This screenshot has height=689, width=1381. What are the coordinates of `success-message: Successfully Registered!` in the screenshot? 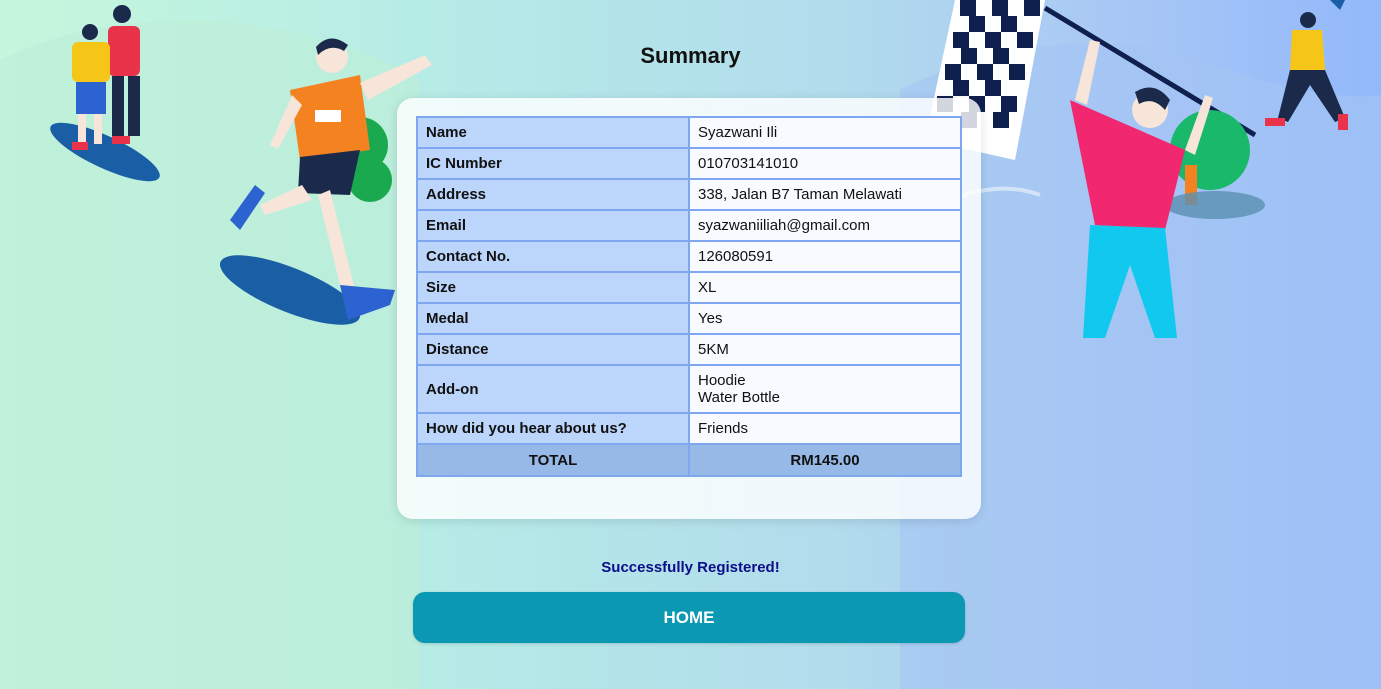 It's located at (690, 567).